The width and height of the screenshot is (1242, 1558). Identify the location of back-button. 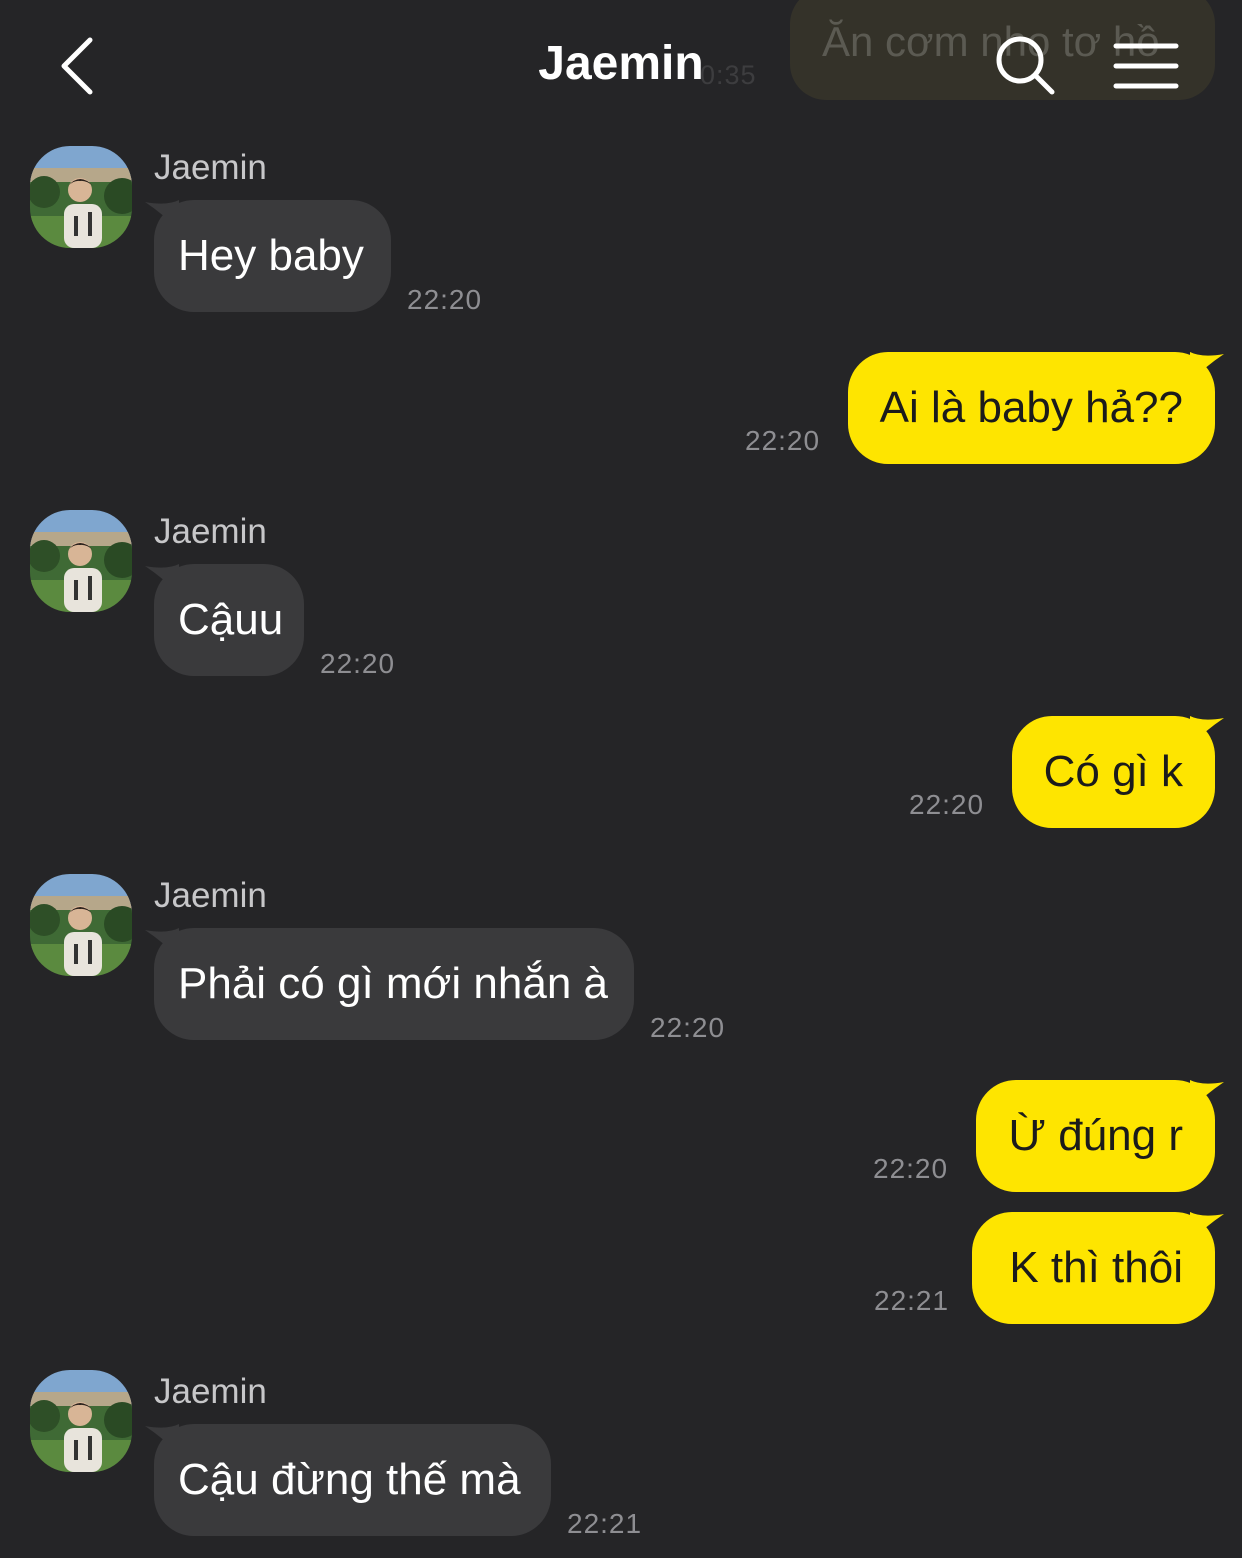
(80, 66).